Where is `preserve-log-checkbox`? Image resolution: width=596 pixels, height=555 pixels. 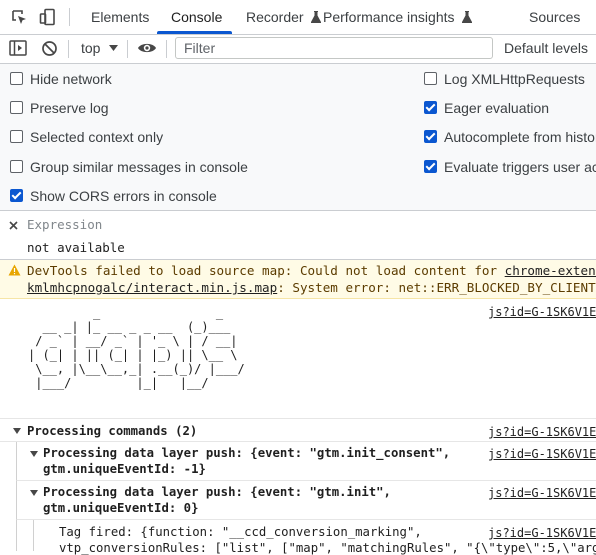
preserve-log-checkbox is located at coordinates (16, 107).